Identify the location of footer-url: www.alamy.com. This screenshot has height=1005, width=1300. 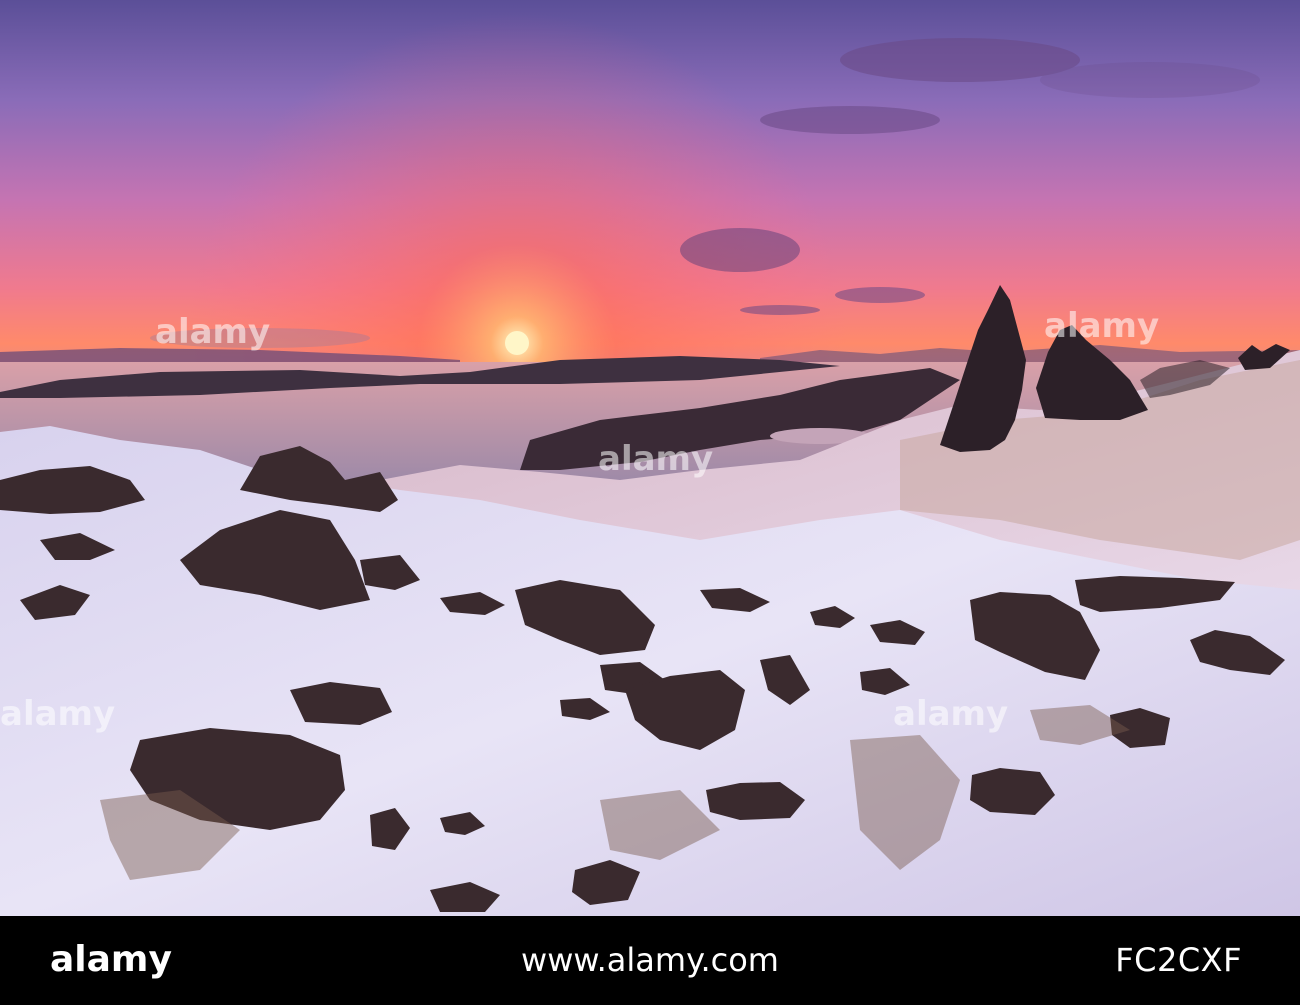
(650, 960).